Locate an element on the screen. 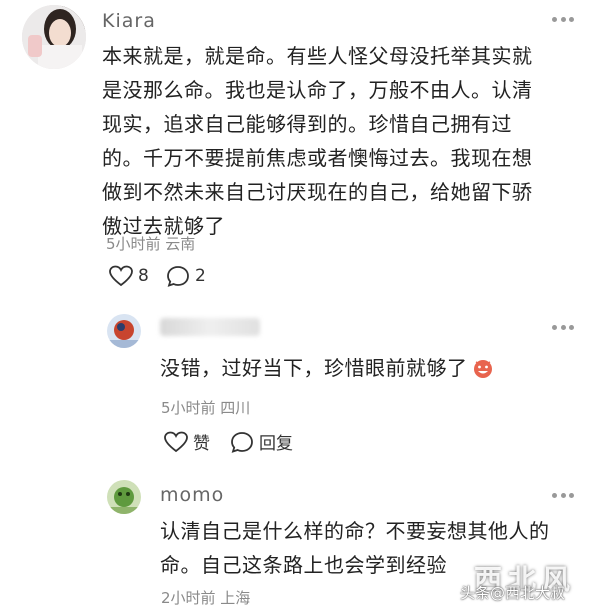 The width and height of the screenshot is (600, 609). avatar-reply-1-image is located at coordinates (124, 331).